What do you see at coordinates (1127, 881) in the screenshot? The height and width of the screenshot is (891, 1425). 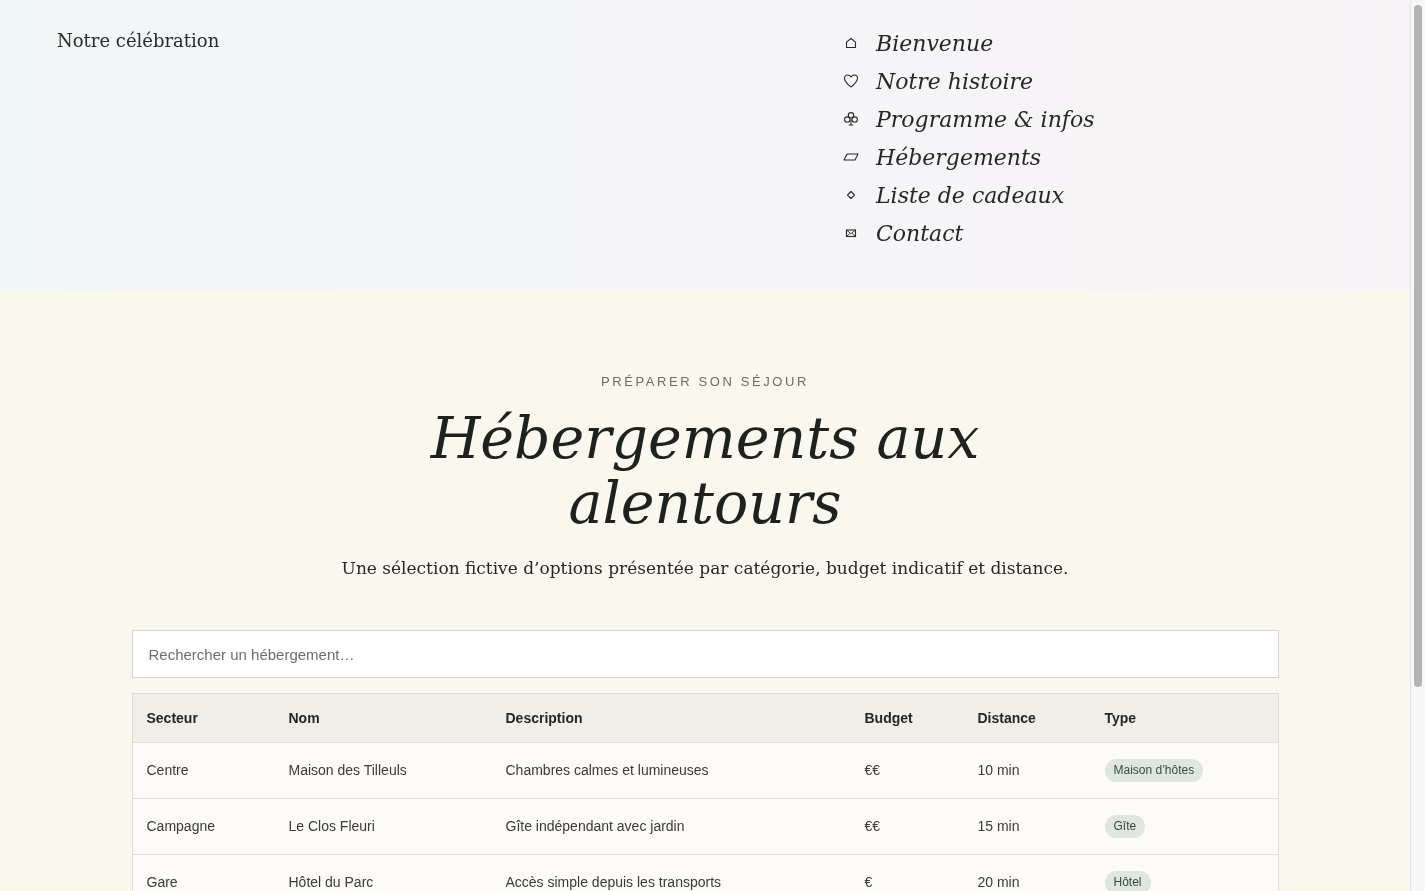 I see `type-tag: Hôtel` at bounding box center [1127, 881].